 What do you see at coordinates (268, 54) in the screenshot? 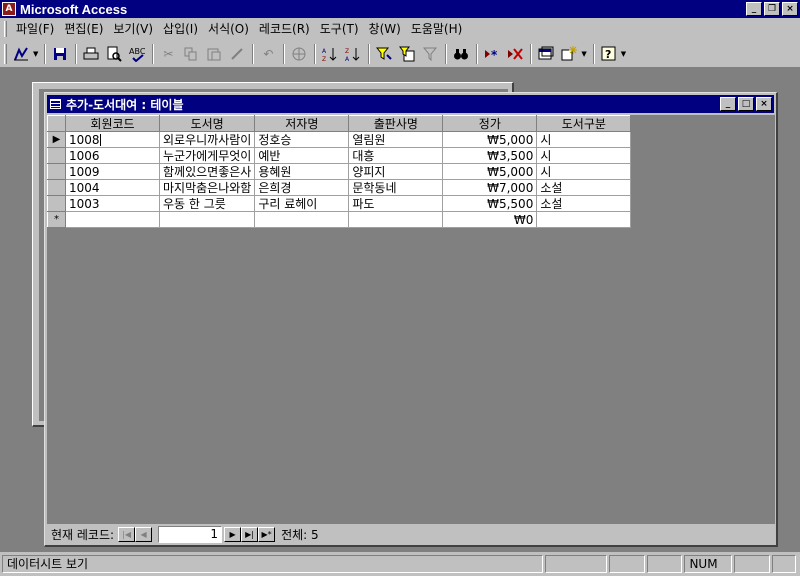
I see `undo-icon: ↶` at bounding box center [268, 54].